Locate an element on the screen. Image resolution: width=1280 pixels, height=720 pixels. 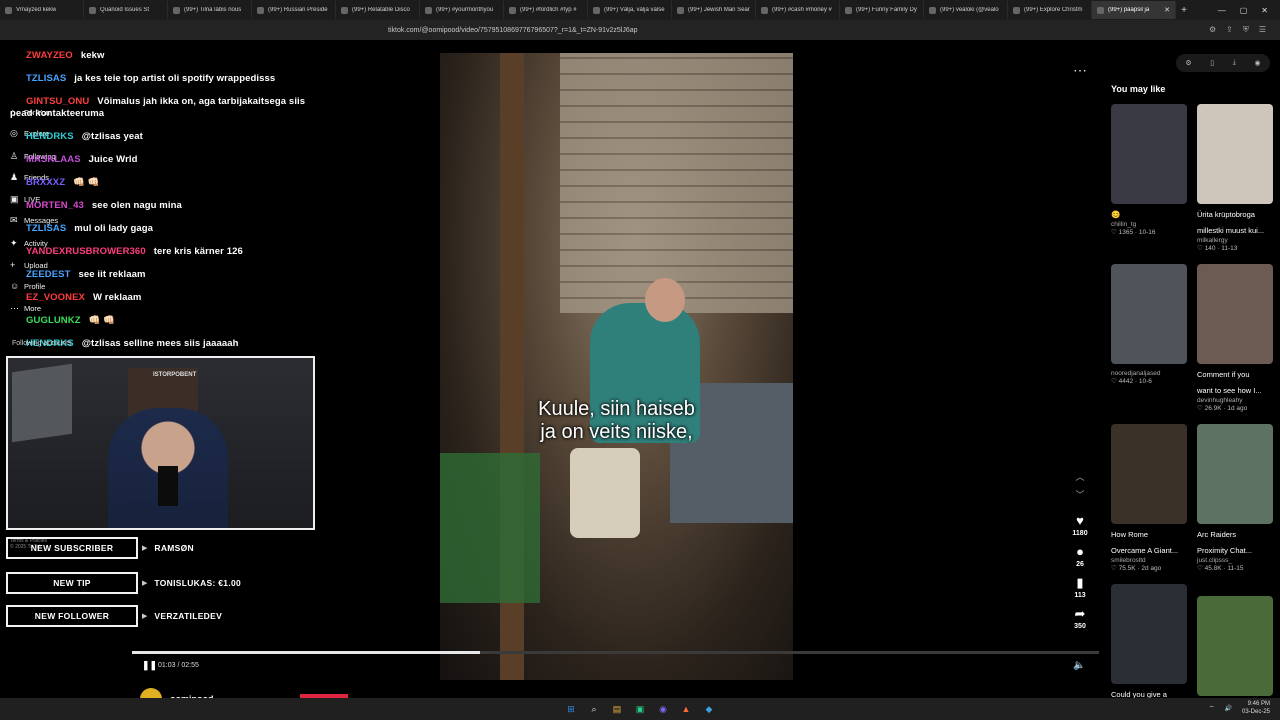
panel-toolbar: ⚙ ▯ ⤓ ◉ is located at coordinates (1223, 63).